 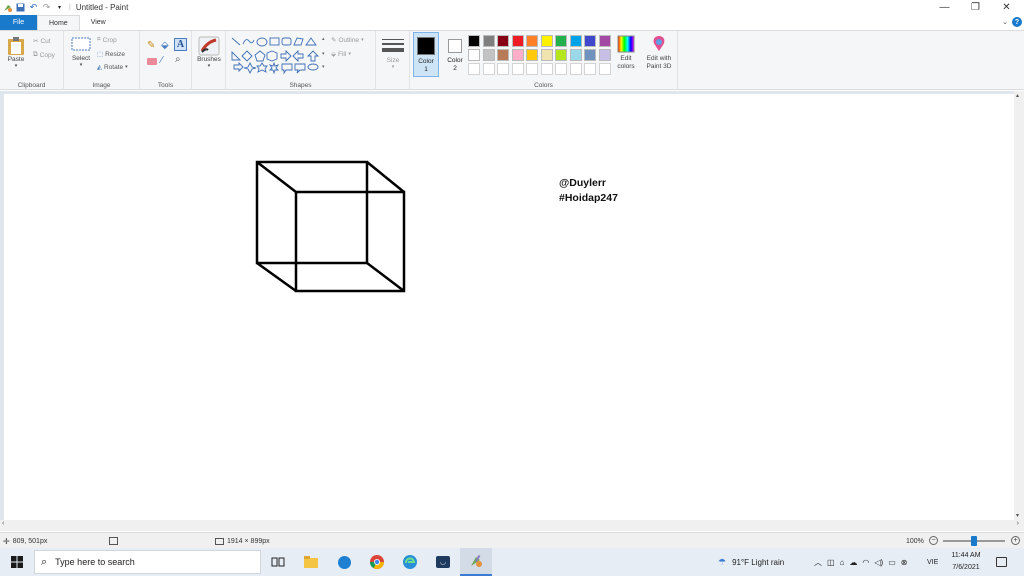 What do you see at coordinates (111, 54) in the screenshot?
I see `resize-button: ⬚ Resize` at bounding box center [111, 54].